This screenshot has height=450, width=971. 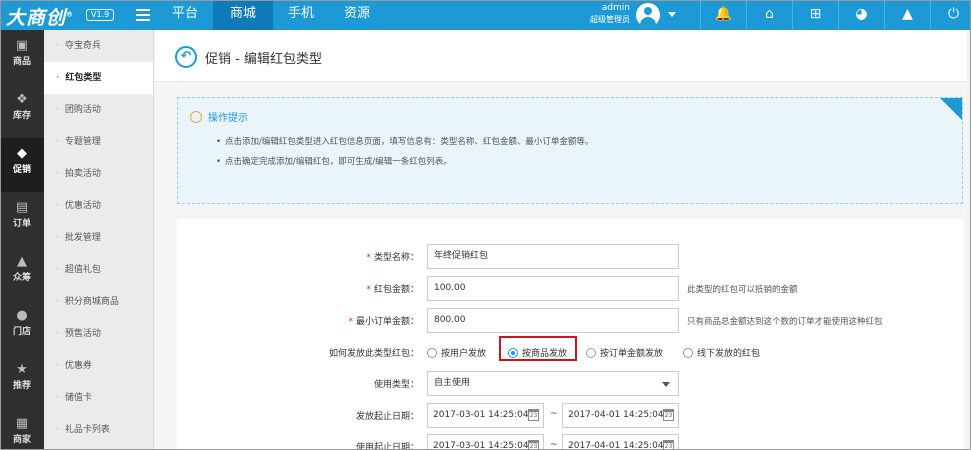 What do you see at coordinates (907, 15) in the screenshot?
I see `cleaning-icon: ▲` at bounding box center [907, 15].